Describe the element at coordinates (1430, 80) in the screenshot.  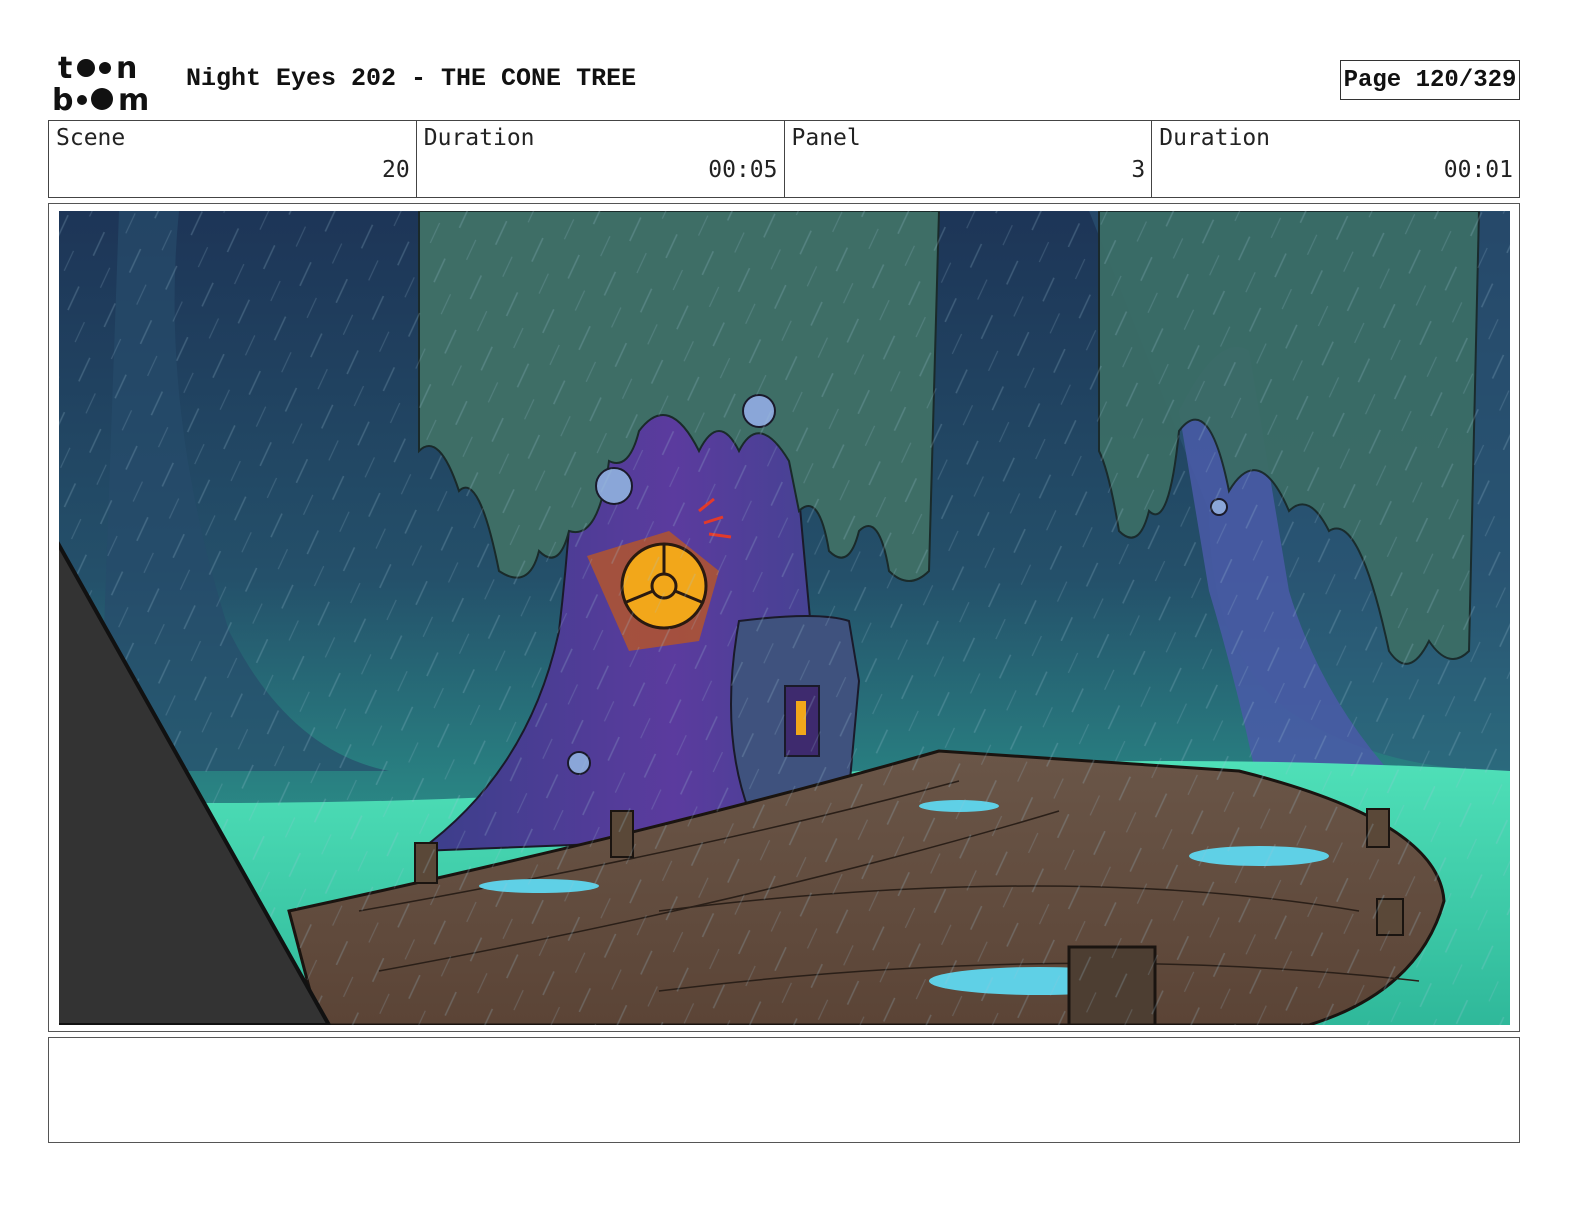
I see `page-number: Page 120/329` at that location.